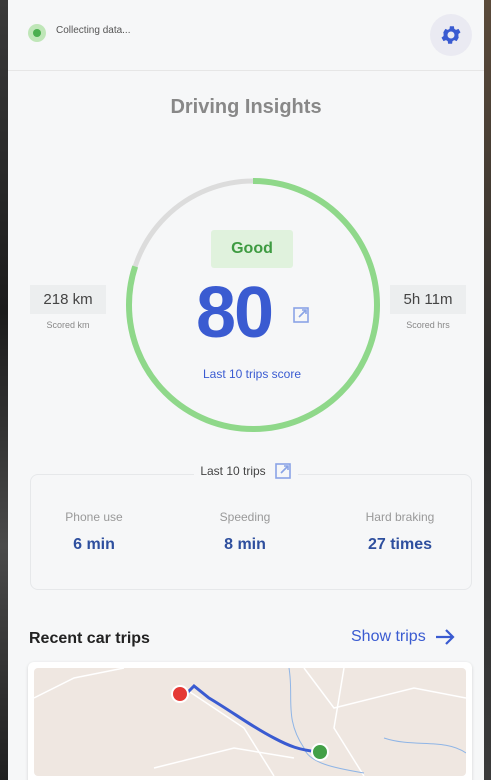  What do you see at coordinates (94, 517) in the screenshot?
I see `metric-name: Phone use` at bounding box center [94, 517].